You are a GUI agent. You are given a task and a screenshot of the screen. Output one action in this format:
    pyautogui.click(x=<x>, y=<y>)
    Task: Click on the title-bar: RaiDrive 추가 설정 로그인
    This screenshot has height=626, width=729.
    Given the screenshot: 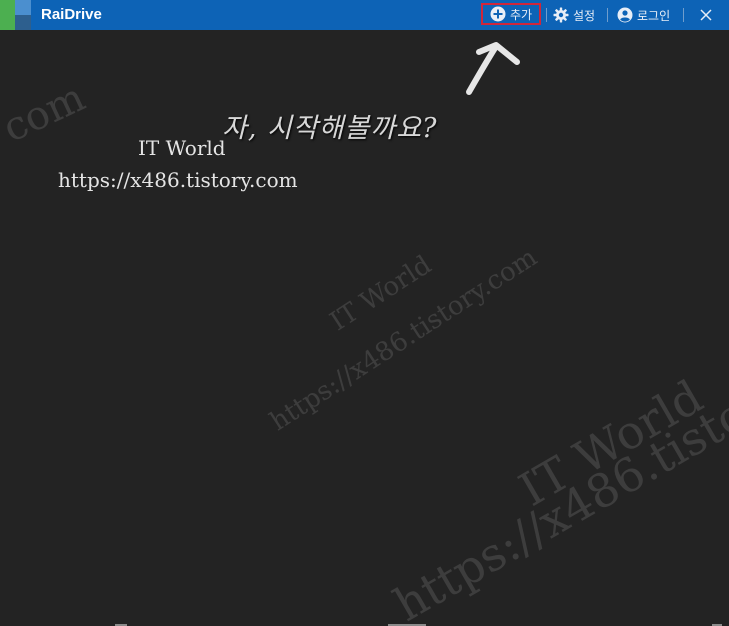 What is the action you would take?
    pyautogui.click(x=364, y=15)
    